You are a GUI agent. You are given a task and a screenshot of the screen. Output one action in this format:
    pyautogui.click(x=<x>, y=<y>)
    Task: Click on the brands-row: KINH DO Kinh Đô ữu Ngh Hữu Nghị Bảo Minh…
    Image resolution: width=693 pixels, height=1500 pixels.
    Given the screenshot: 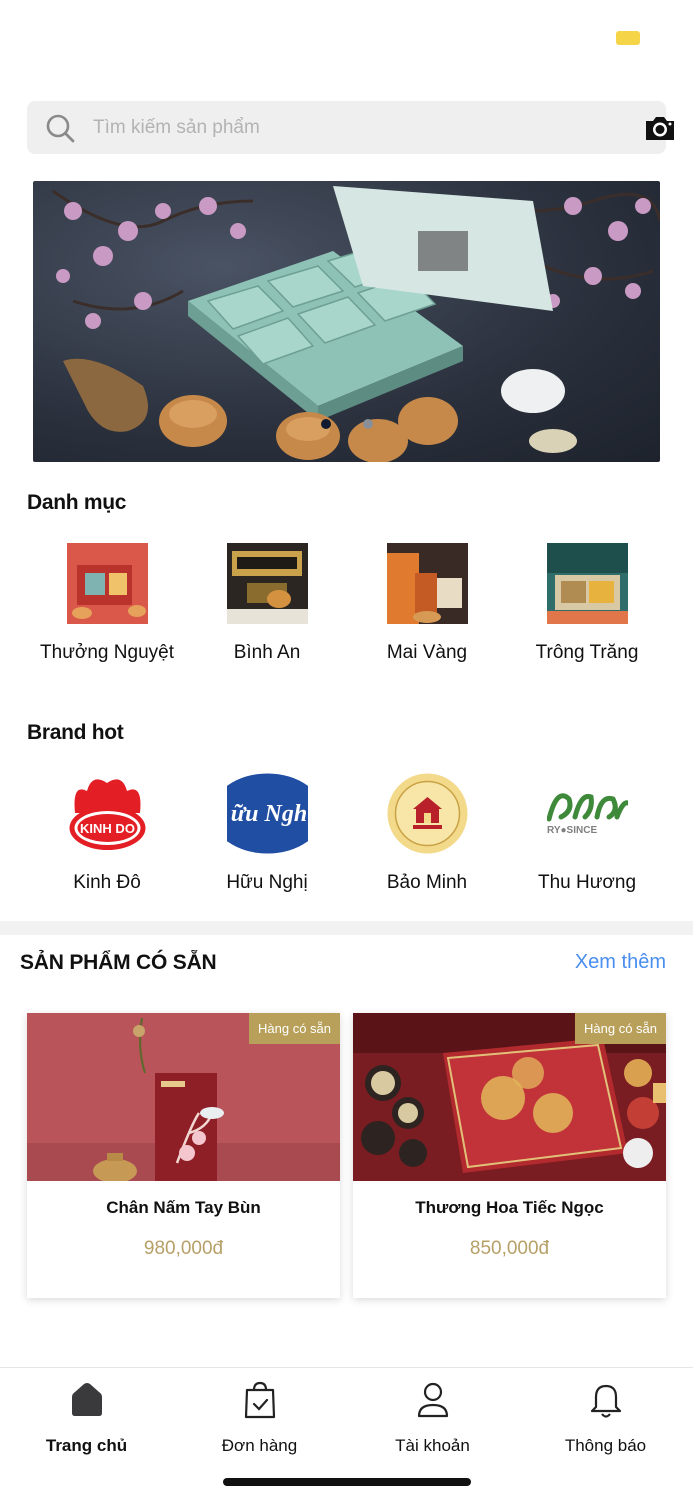 What is the action you would take?
    pyautogui.click(x=347, y=833)
    